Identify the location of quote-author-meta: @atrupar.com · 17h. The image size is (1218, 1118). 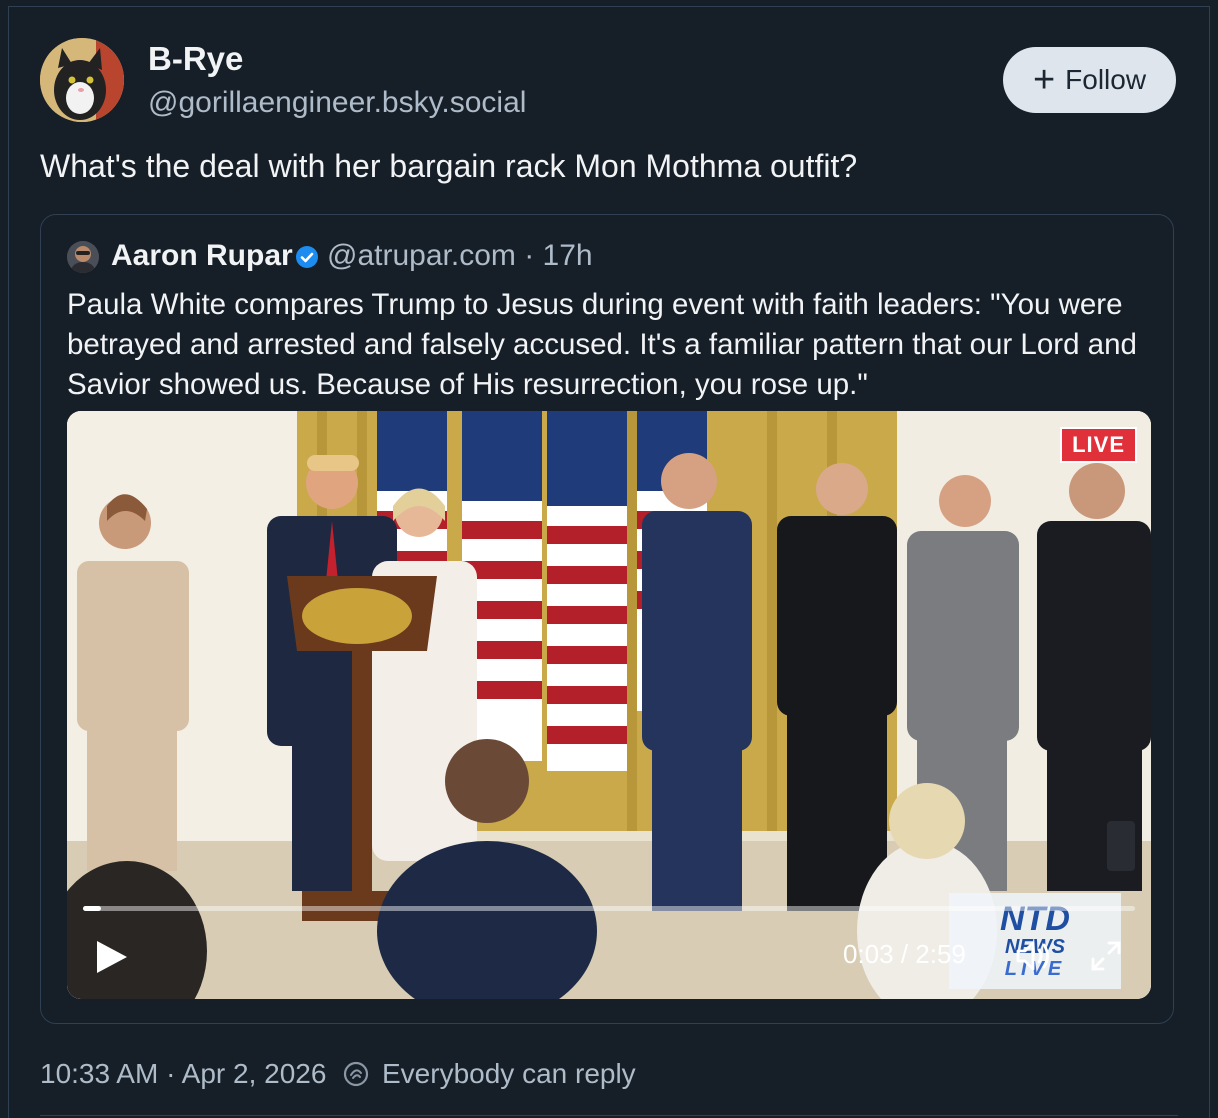
(460, 256).